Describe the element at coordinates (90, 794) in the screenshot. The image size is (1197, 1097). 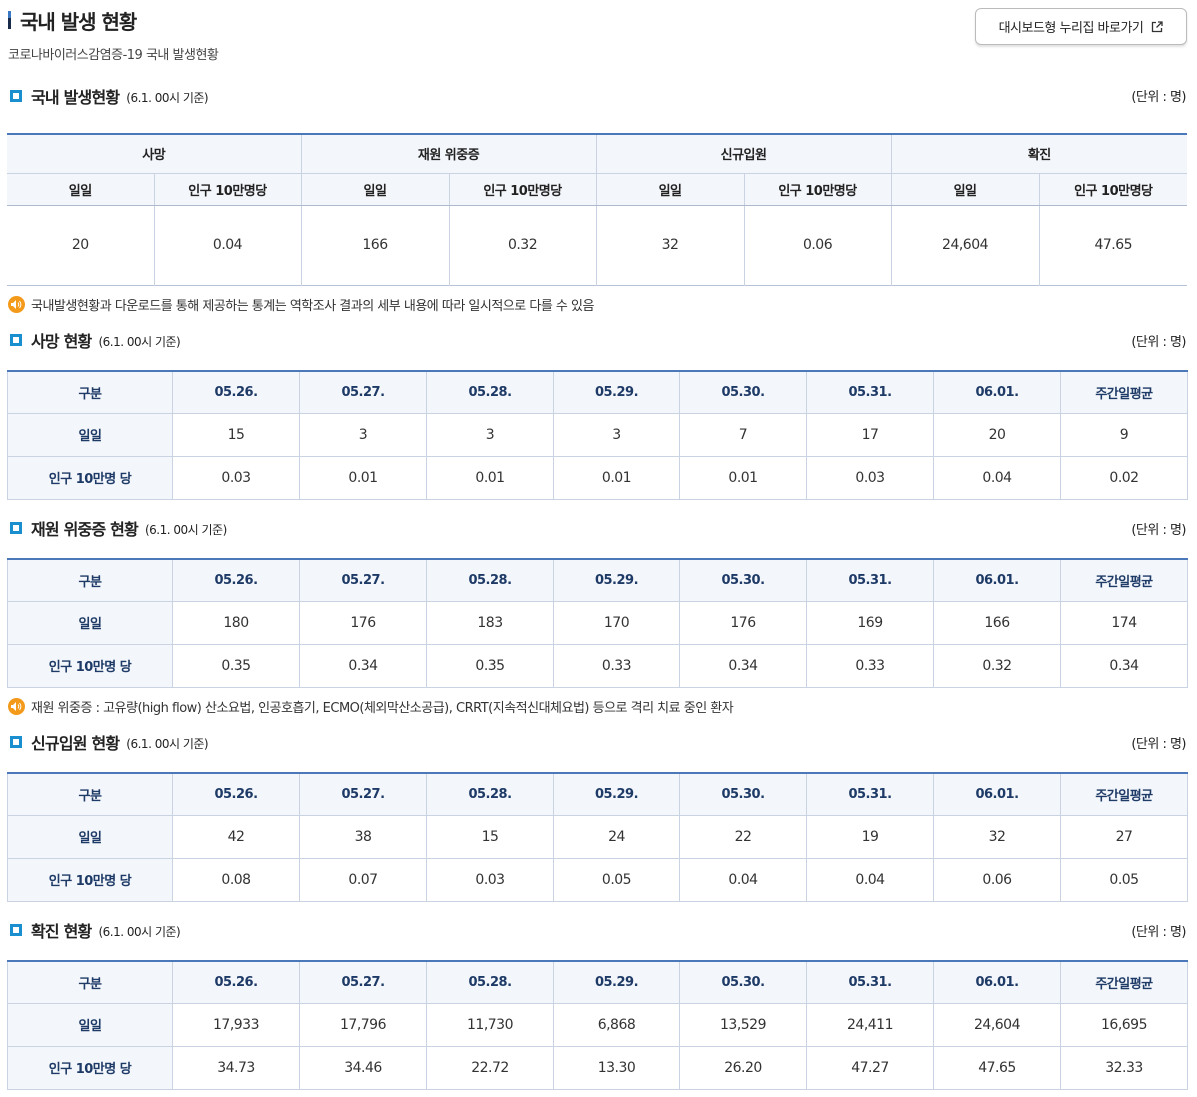
I see `column-header-category: 구분` at that location.